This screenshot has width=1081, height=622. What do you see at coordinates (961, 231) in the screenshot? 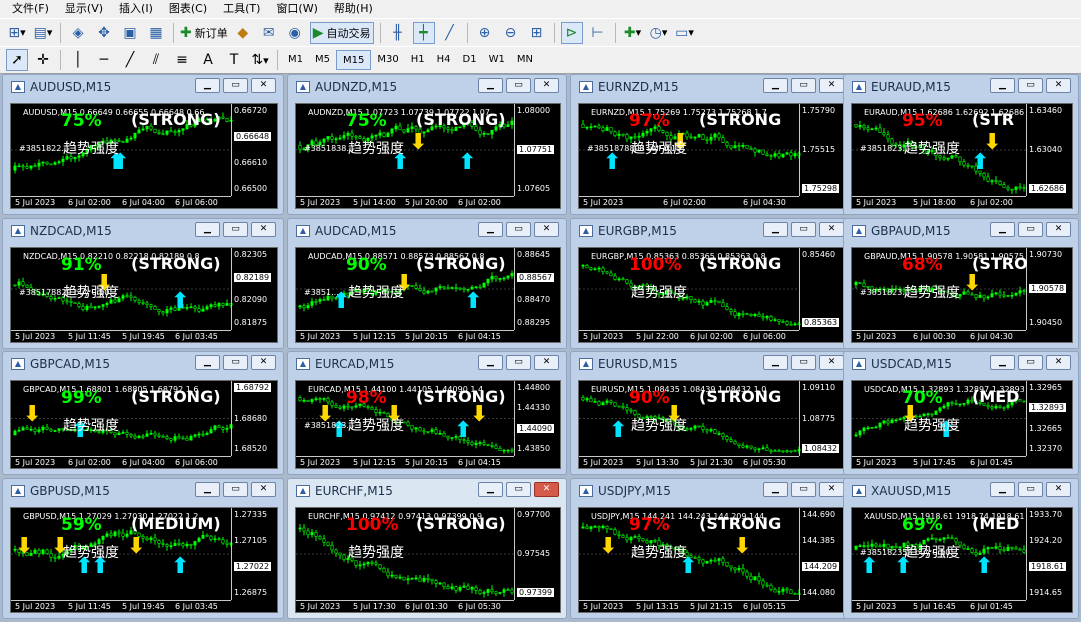
I see `chart-titlebar: ▲ GBPAUD,M15 ▁ ▭ ✕` at bounding box center [961, 231].